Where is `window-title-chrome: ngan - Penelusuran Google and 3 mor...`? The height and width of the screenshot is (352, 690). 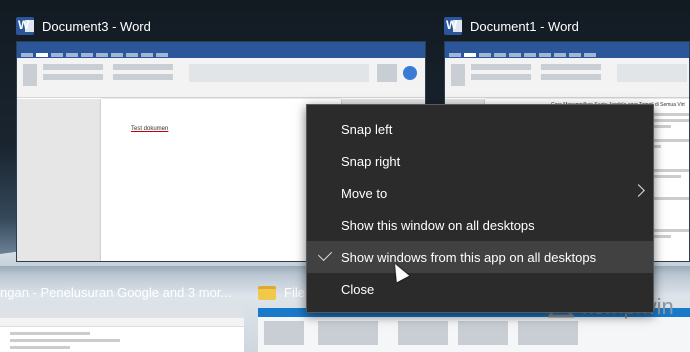 window-title-chrome: ngan - Penelusuran Google and 3 mor... is located at coordinates (115, 292).